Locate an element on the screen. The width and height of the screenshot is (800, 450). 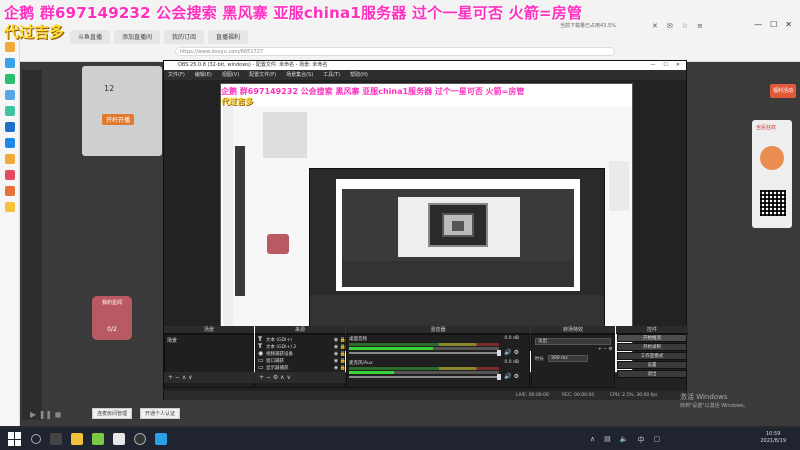
file-explorer-icon is located at coordinates (77, 439).